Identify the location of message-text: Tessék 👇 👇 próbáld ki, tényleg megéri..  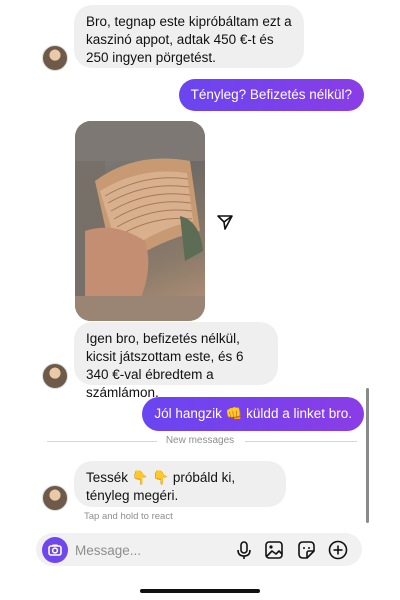
(161, 486).